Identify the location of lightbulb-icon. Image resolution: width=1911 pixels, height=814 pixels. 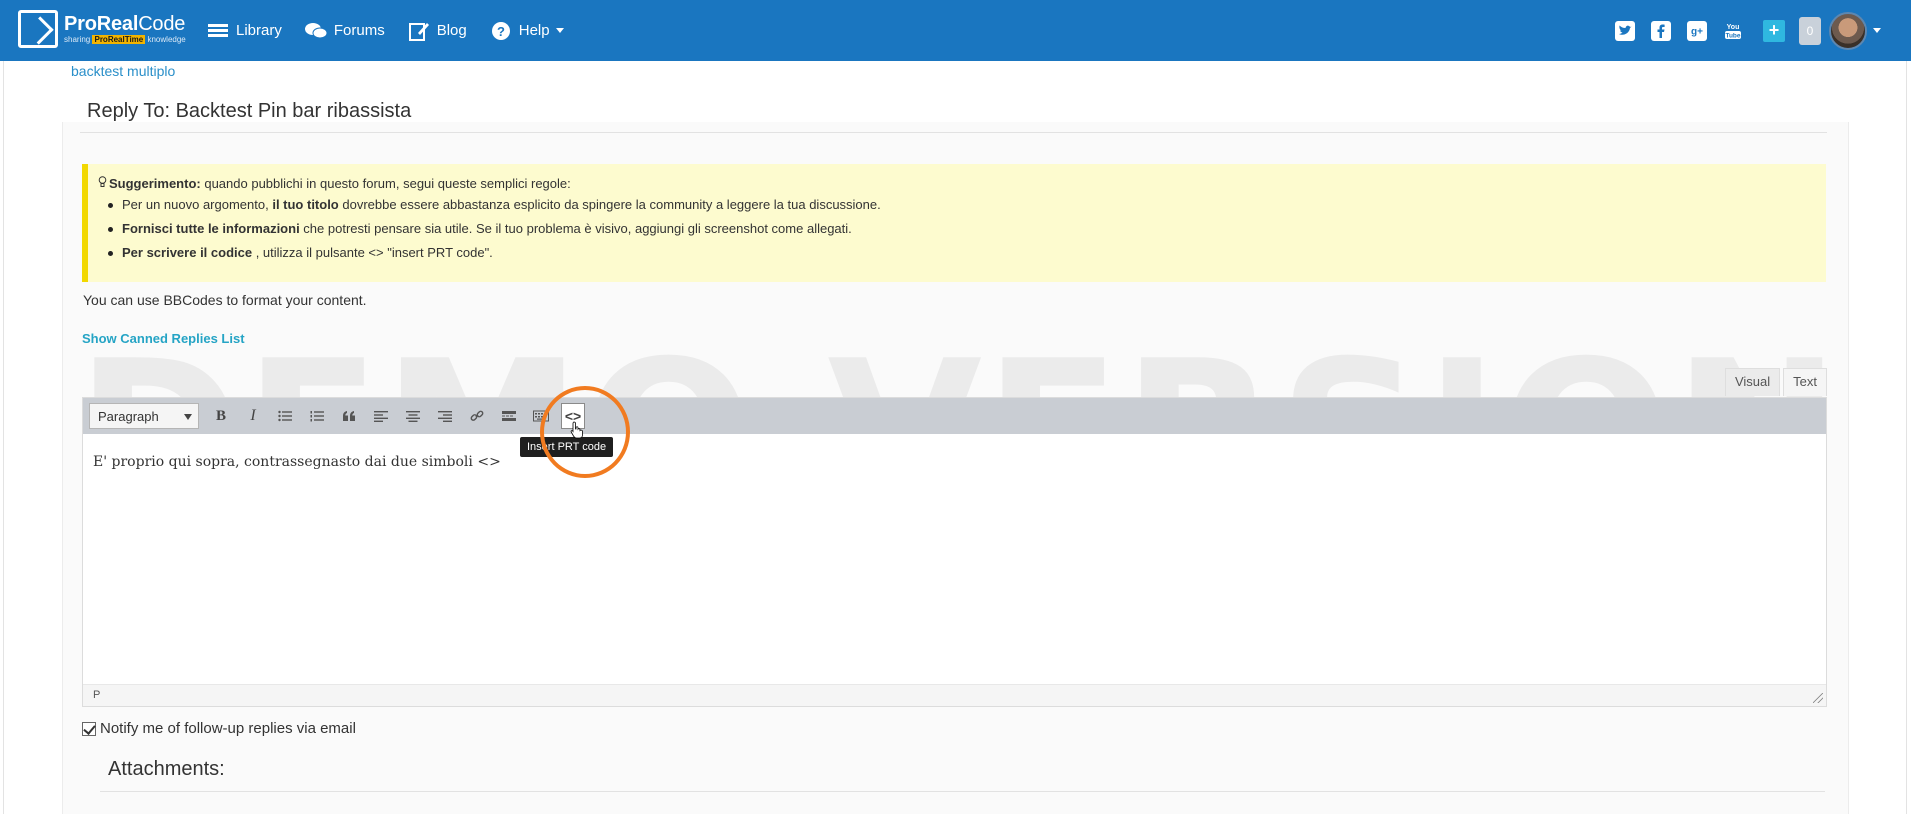
(102, 183).